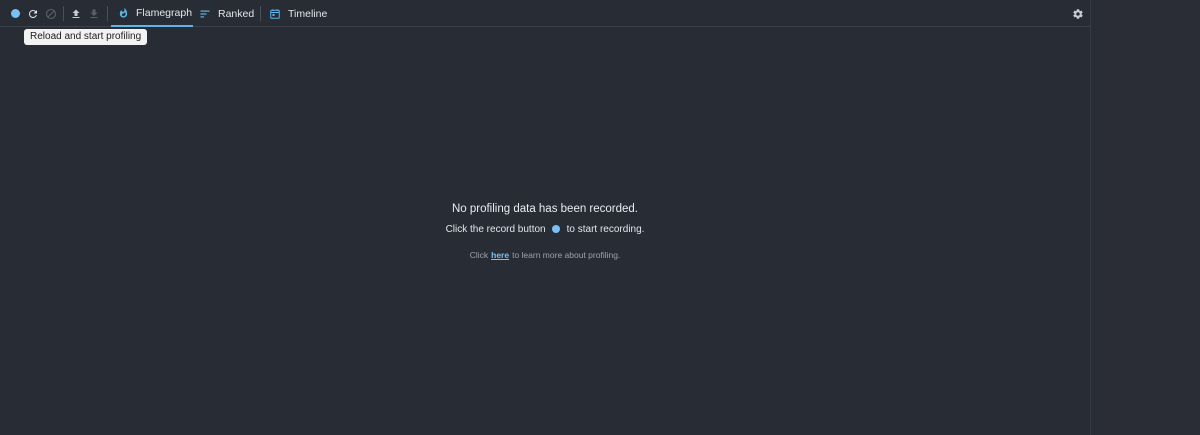  I want to click on settings-button, so click(1078, 13).